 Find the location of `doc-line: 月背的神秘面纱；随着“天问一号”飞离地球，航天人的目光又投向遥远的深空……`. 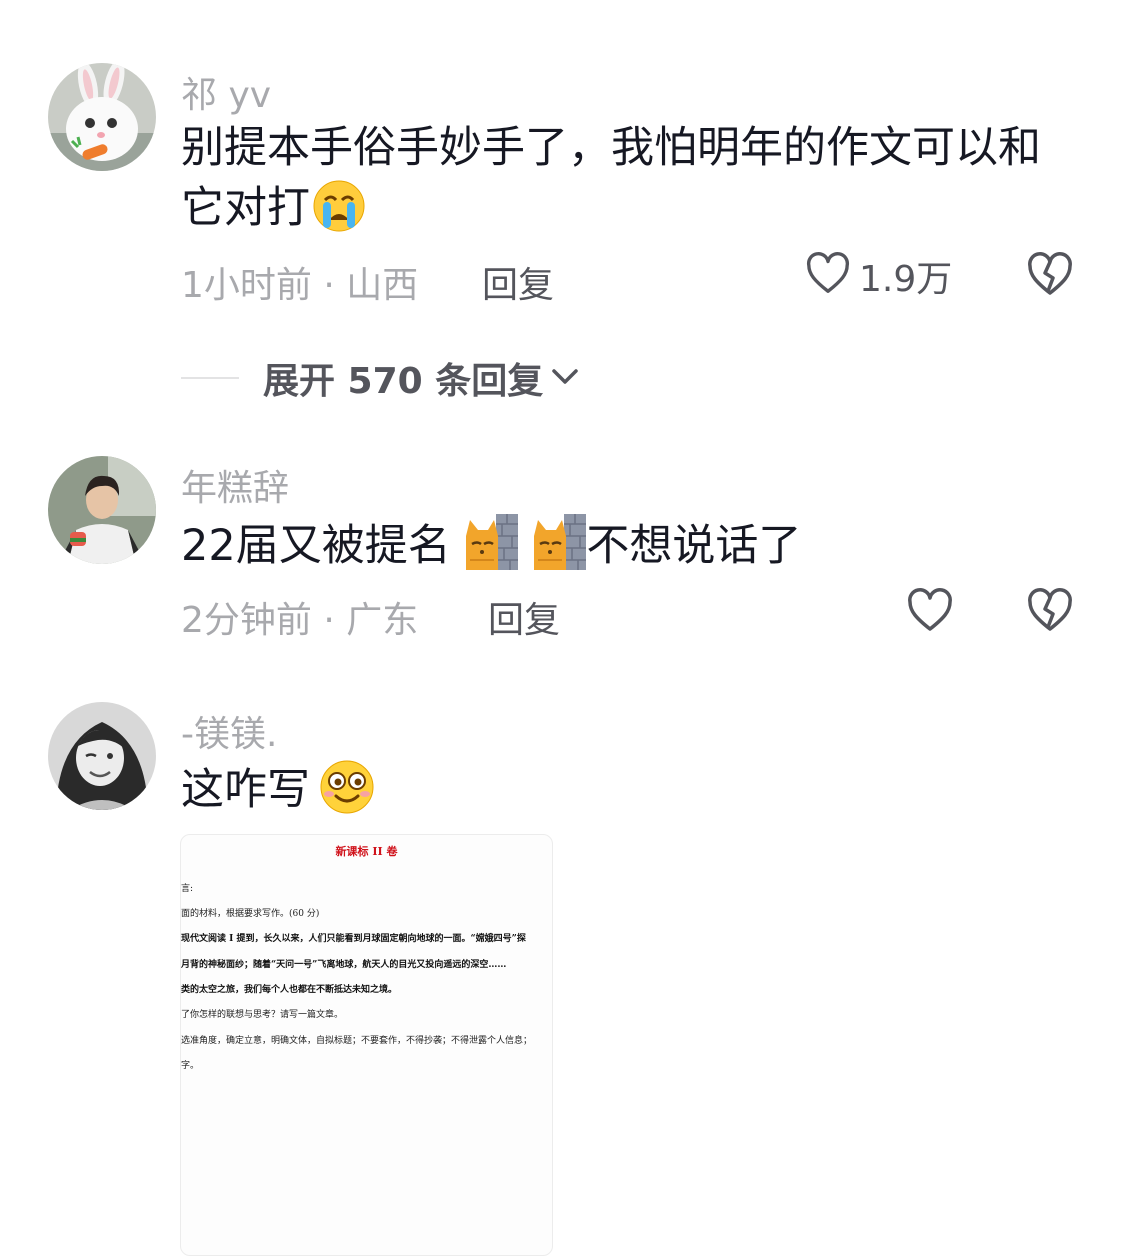

doc-line: 月背的神秘面纱；随着“天问一号”飞离地球，航天人的目光又投向遥远的深空…… is located at coordinates (344, 965).